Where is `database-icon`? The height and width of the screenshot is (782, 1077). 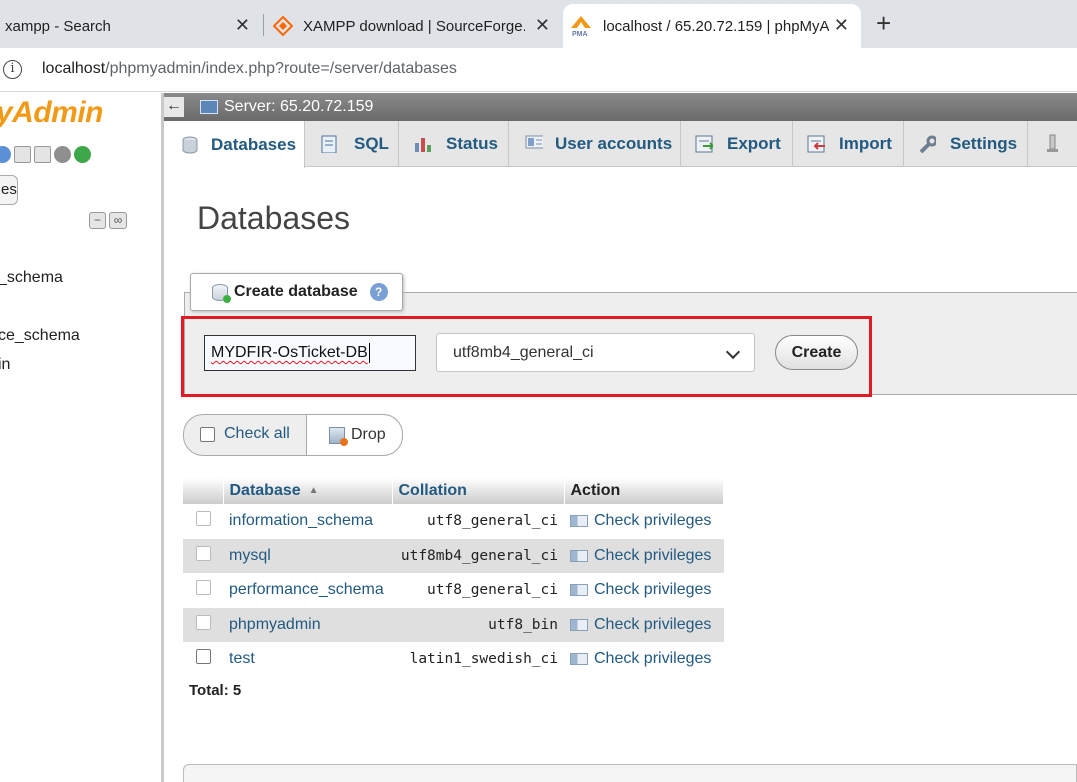
database-icon is located at coordinates (190, 144).